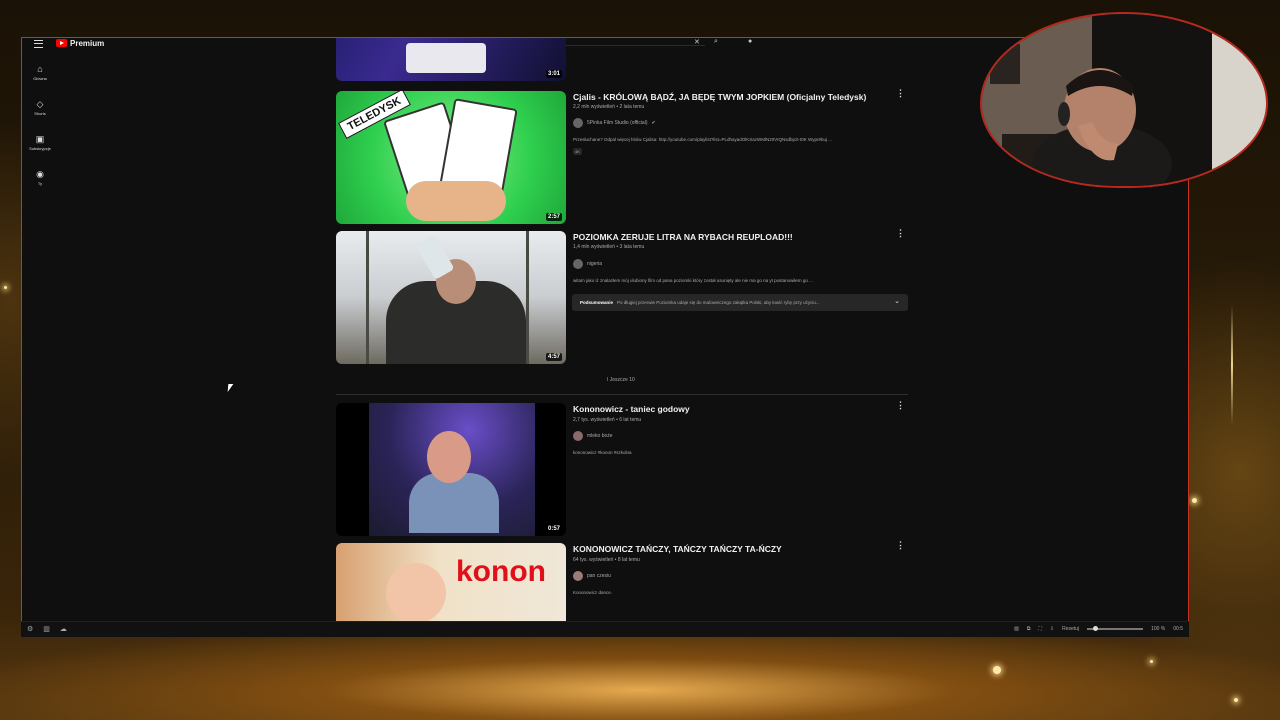 This screenshot has height=720, width=1280. Describe the element at coordinates (1178, 629) in the screenshot. I see `clock: 00:5` at that location.